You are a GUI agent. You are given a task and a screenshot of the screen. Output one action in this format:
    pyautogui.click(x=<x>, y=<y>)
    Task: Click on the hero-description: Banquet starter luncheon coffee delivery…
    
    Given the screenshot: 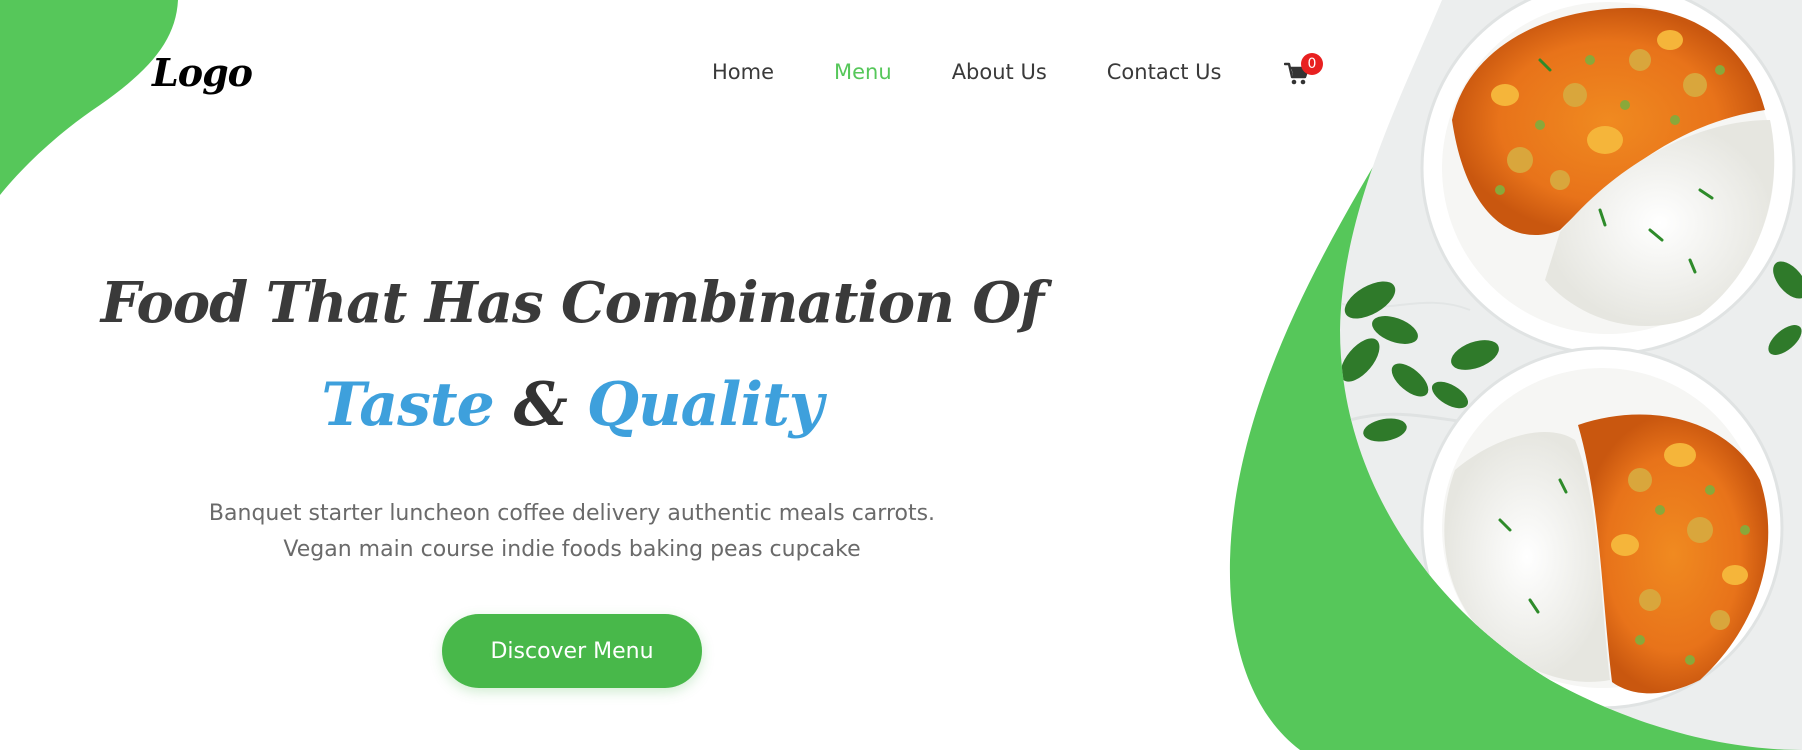 What is the action you would take?
    pyautogui.click(x=572, y=532)
    